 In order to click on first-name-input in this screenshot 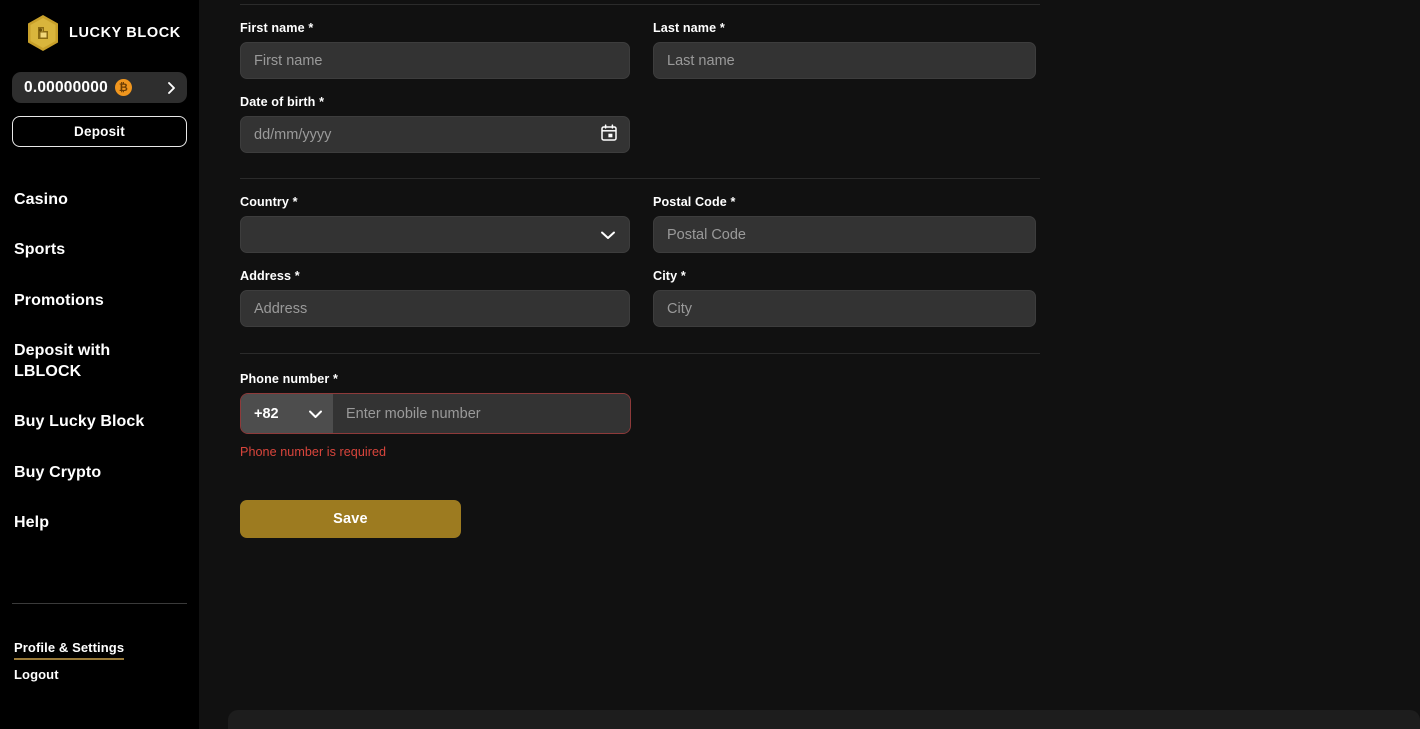, I will do `click(435, 60)`.